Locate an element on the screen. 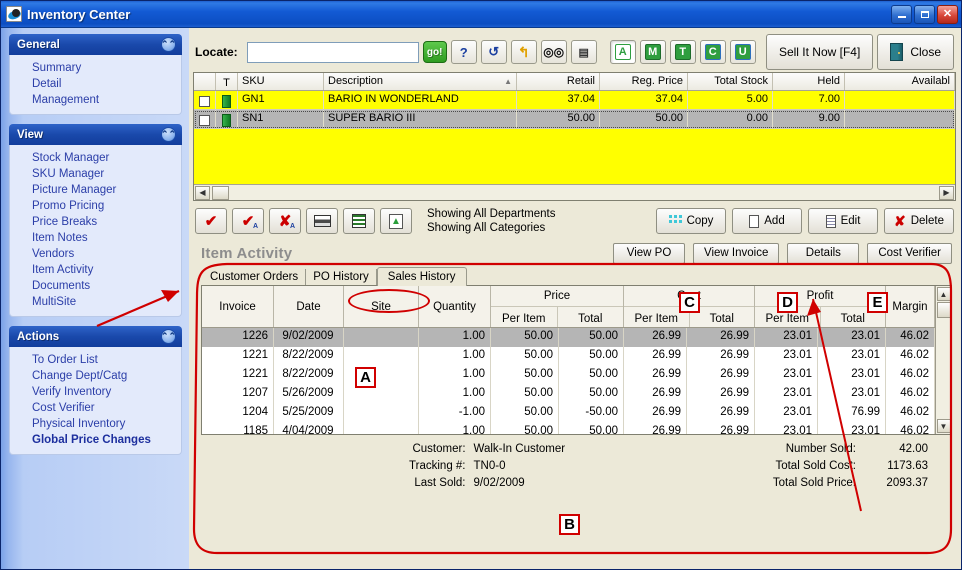  maximize-button is located at coordinates (924, 14).